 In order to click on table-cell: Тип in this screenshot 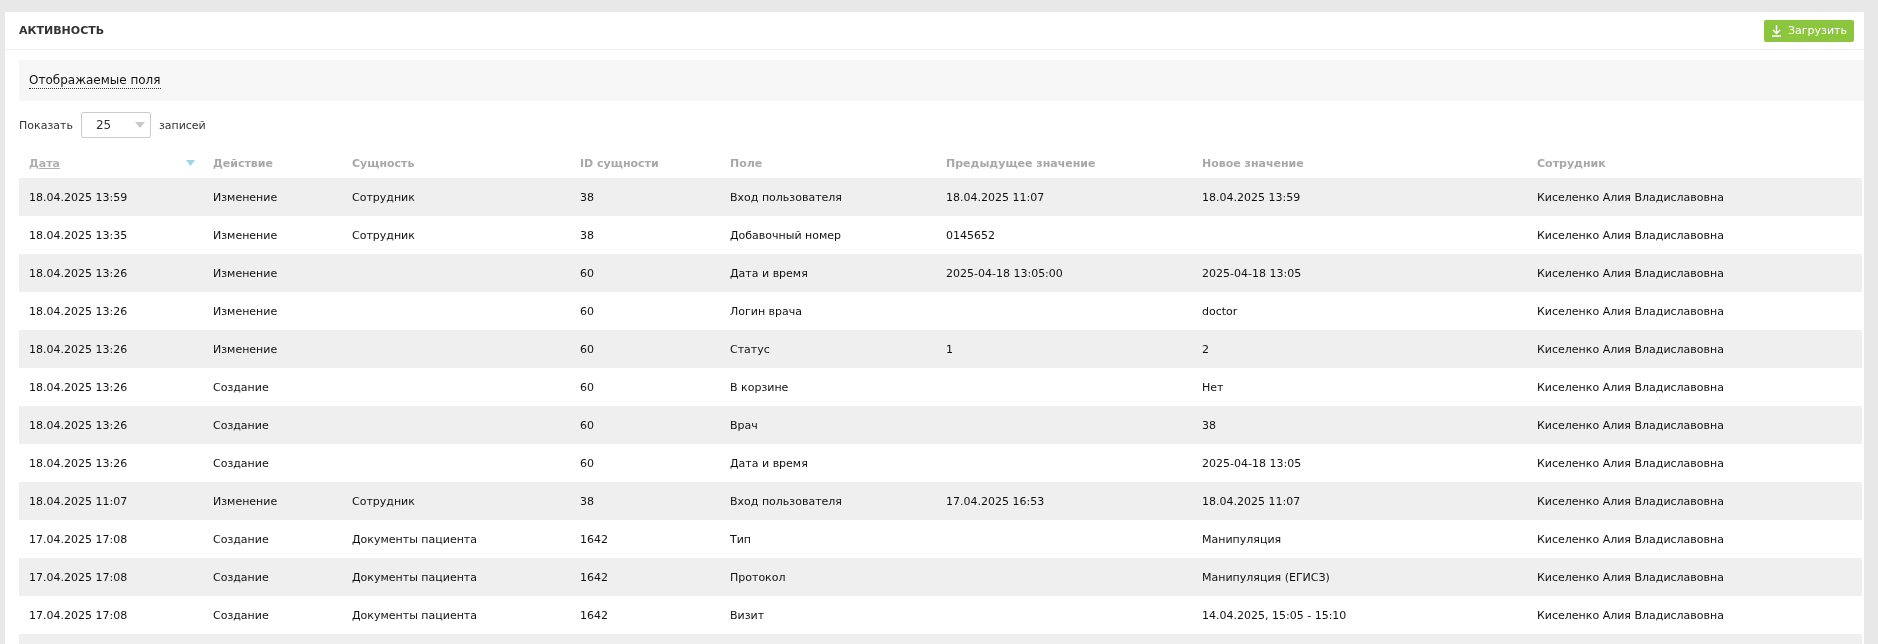, I will do `click(741, 539)`.